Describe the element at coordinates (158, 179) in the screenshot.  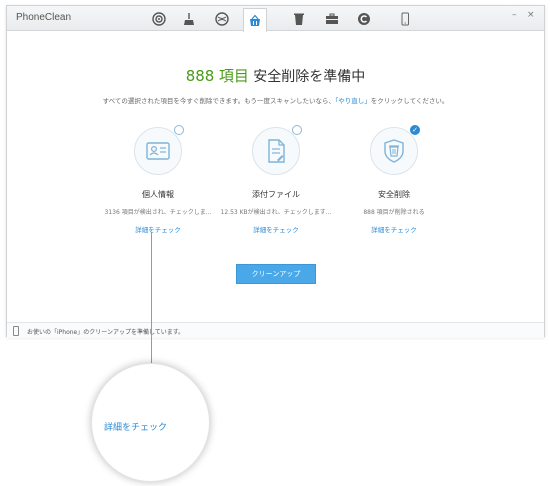
I see `personal-info-column: 個人情報 3136 項目が検出され、チェックしま... 詳細をチェック` at that location.